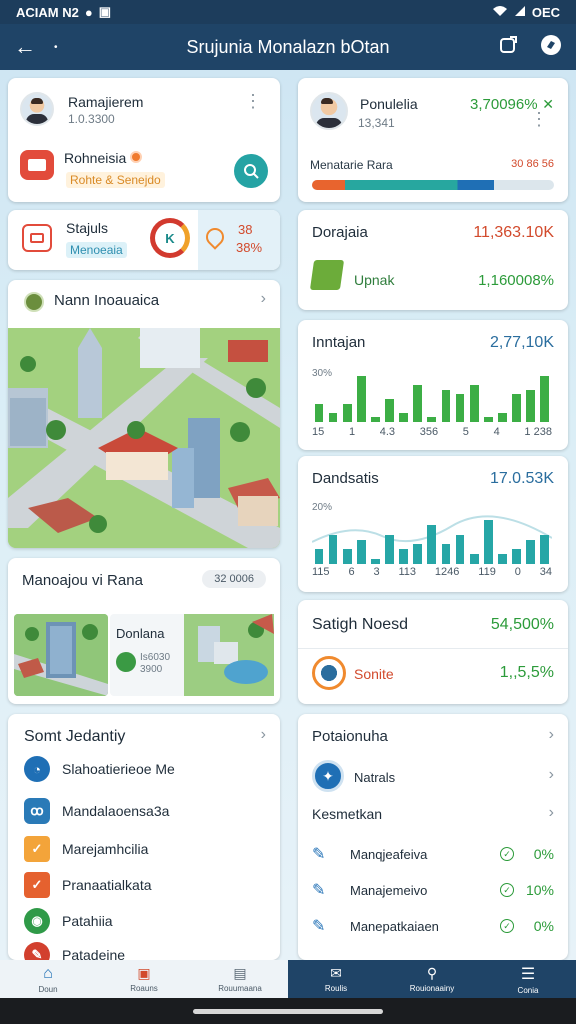 This screenshot has width=576, height=1024. Describe the element at coordinates (170, 238) in the screenshot. I see `progress-ring-icon: K` at that location.